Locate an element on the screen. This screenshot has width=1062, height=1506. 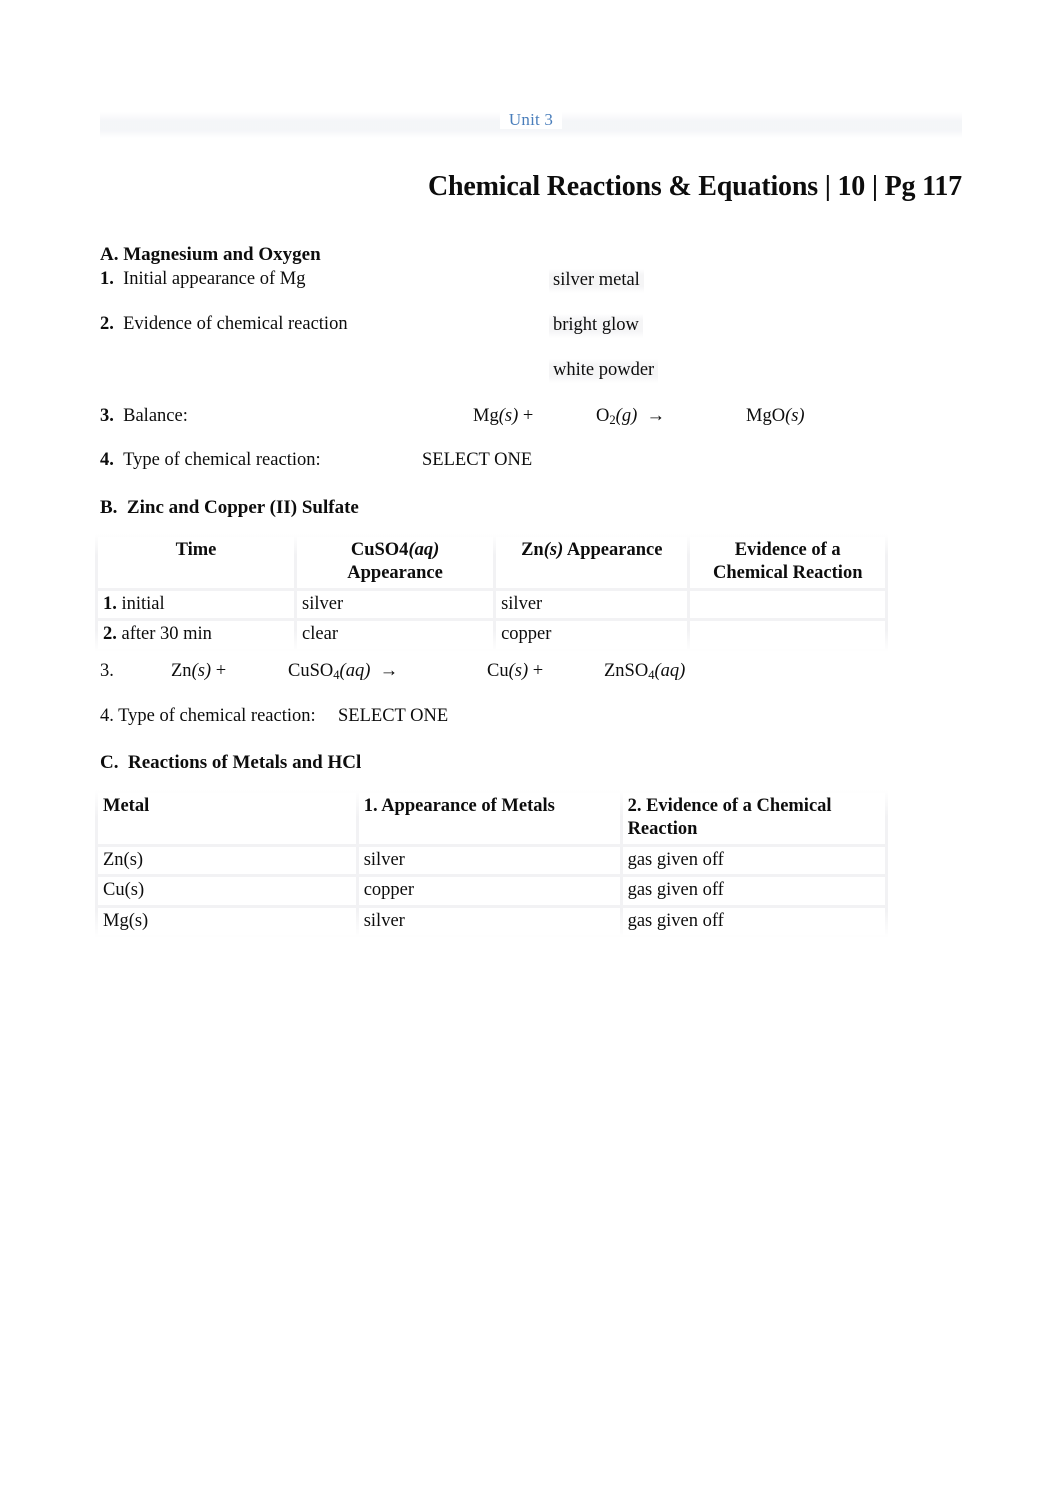
section-b-col-zn-formula: Zn is located at coordinates (532, 550).